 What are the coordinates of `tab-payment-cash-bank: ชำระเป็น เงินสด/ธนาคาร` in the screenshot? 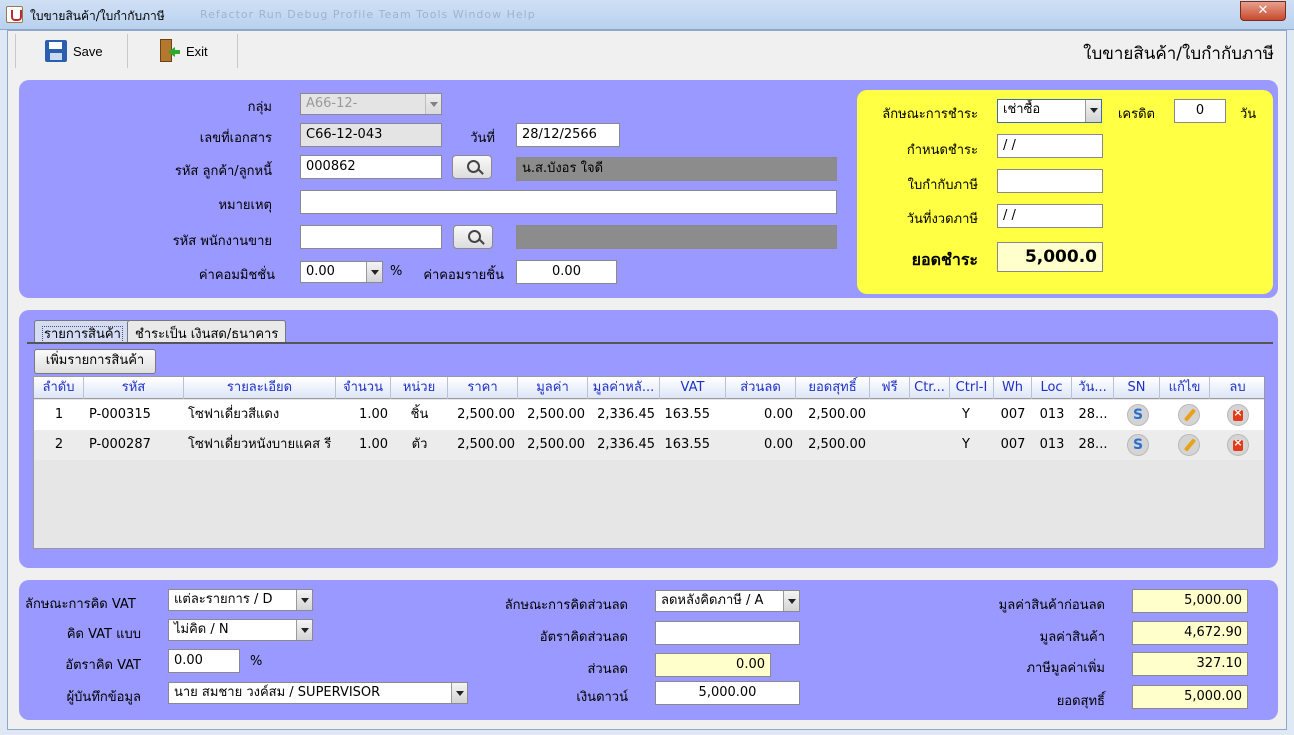 It's located at (207, 331).